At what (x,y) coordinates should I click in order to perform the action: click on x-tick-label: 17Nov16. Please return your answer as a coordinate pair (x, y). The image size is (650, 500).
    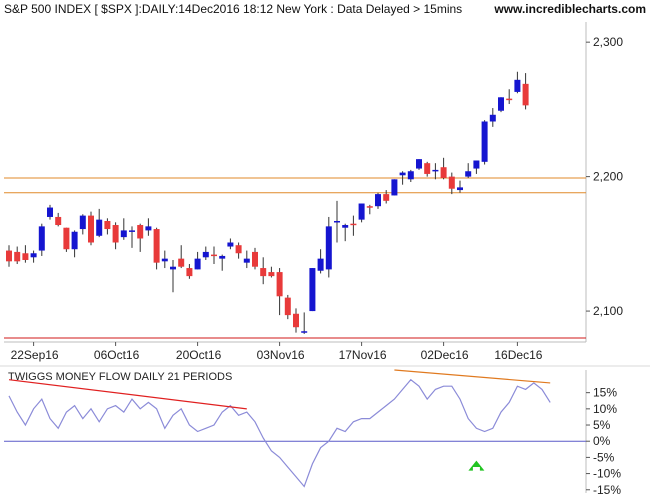
    Looking at the image, I should click on (363, 355).